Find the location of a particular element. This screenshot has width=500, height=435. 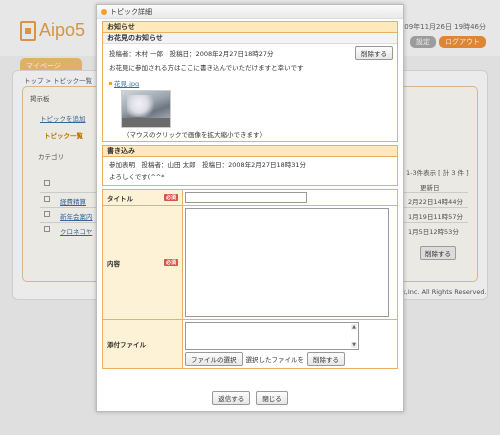

file-controls: ファイルの選択 選択したファイルを 削除する is located at coordinates (290, 359).